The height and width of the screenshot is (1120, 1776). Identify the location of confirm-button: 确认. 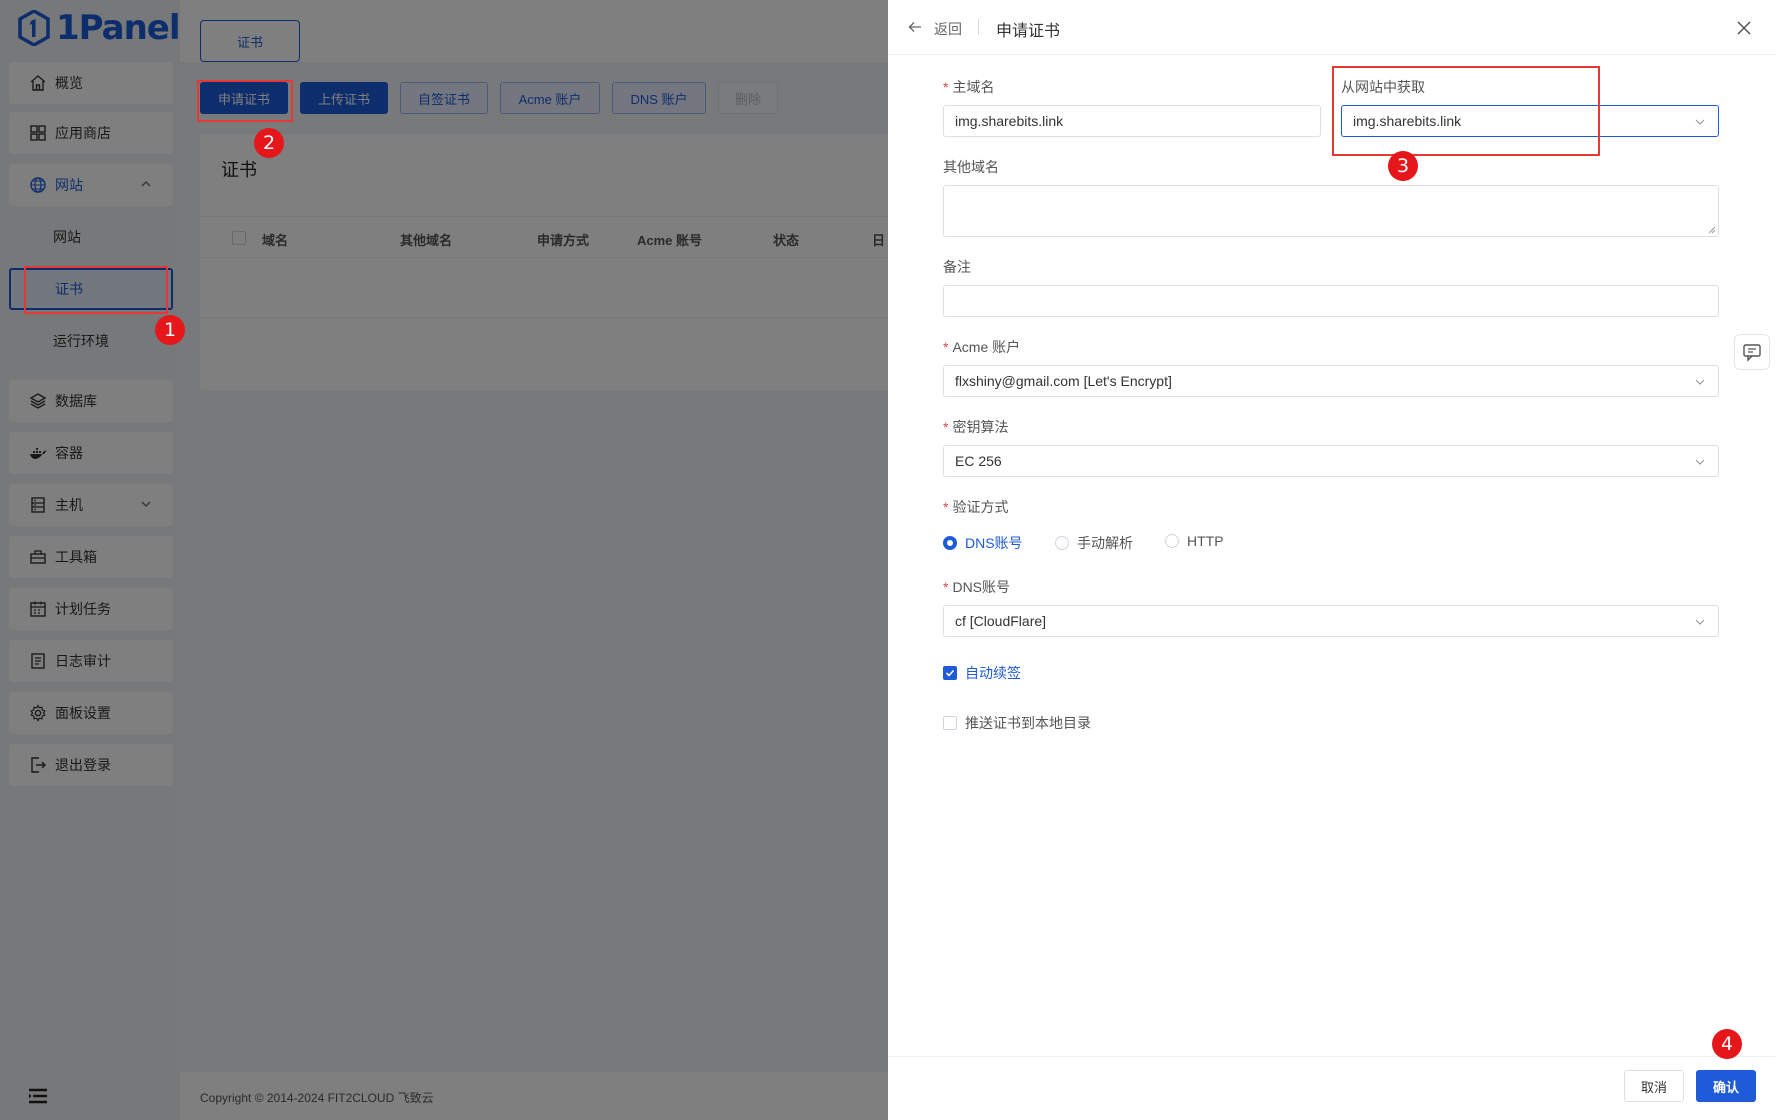
(1726, 1086).